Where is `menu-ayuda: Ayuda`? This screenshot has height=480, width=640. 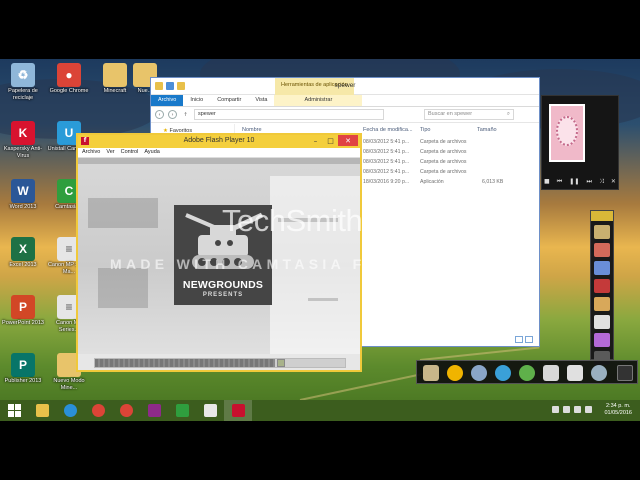 menu-ayuda: Ayuda is located at coordinates (152, 152).